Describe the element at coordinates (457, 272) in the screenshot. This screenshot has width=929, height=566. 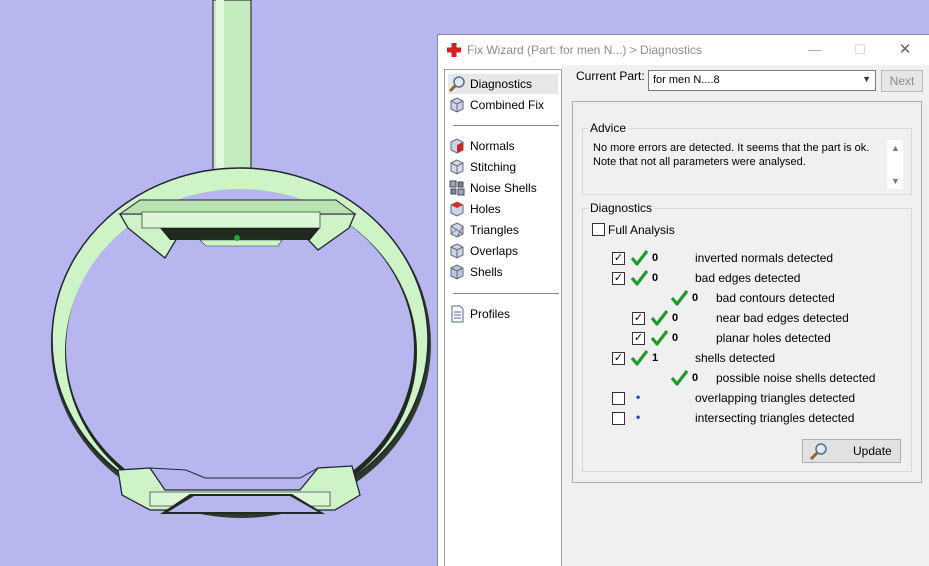
I see `shells-cube-icon` at that location.